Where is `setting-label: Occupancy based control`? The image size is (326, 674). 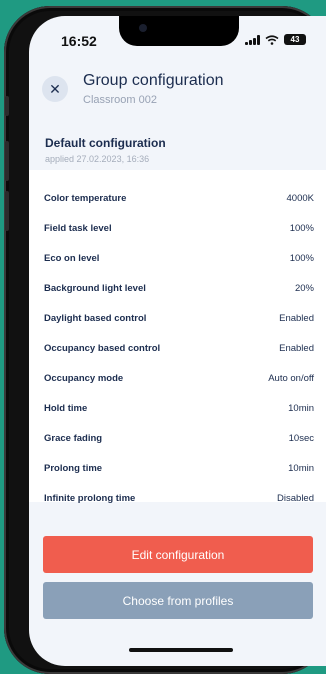 setting-label: Occupancy based control is located at coordinates (102, 348).